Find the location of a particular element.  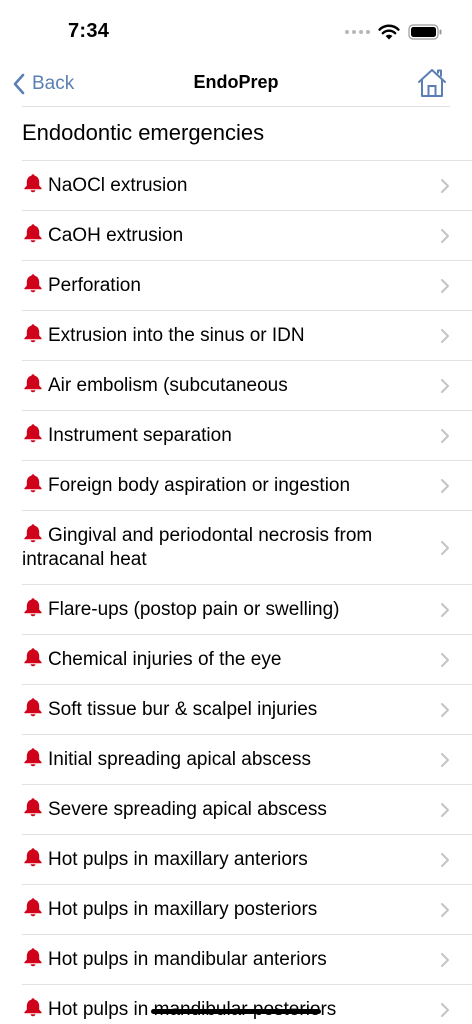

list-item: Hot pulps in maxillary posteriors is located at coordinates (247, 909).